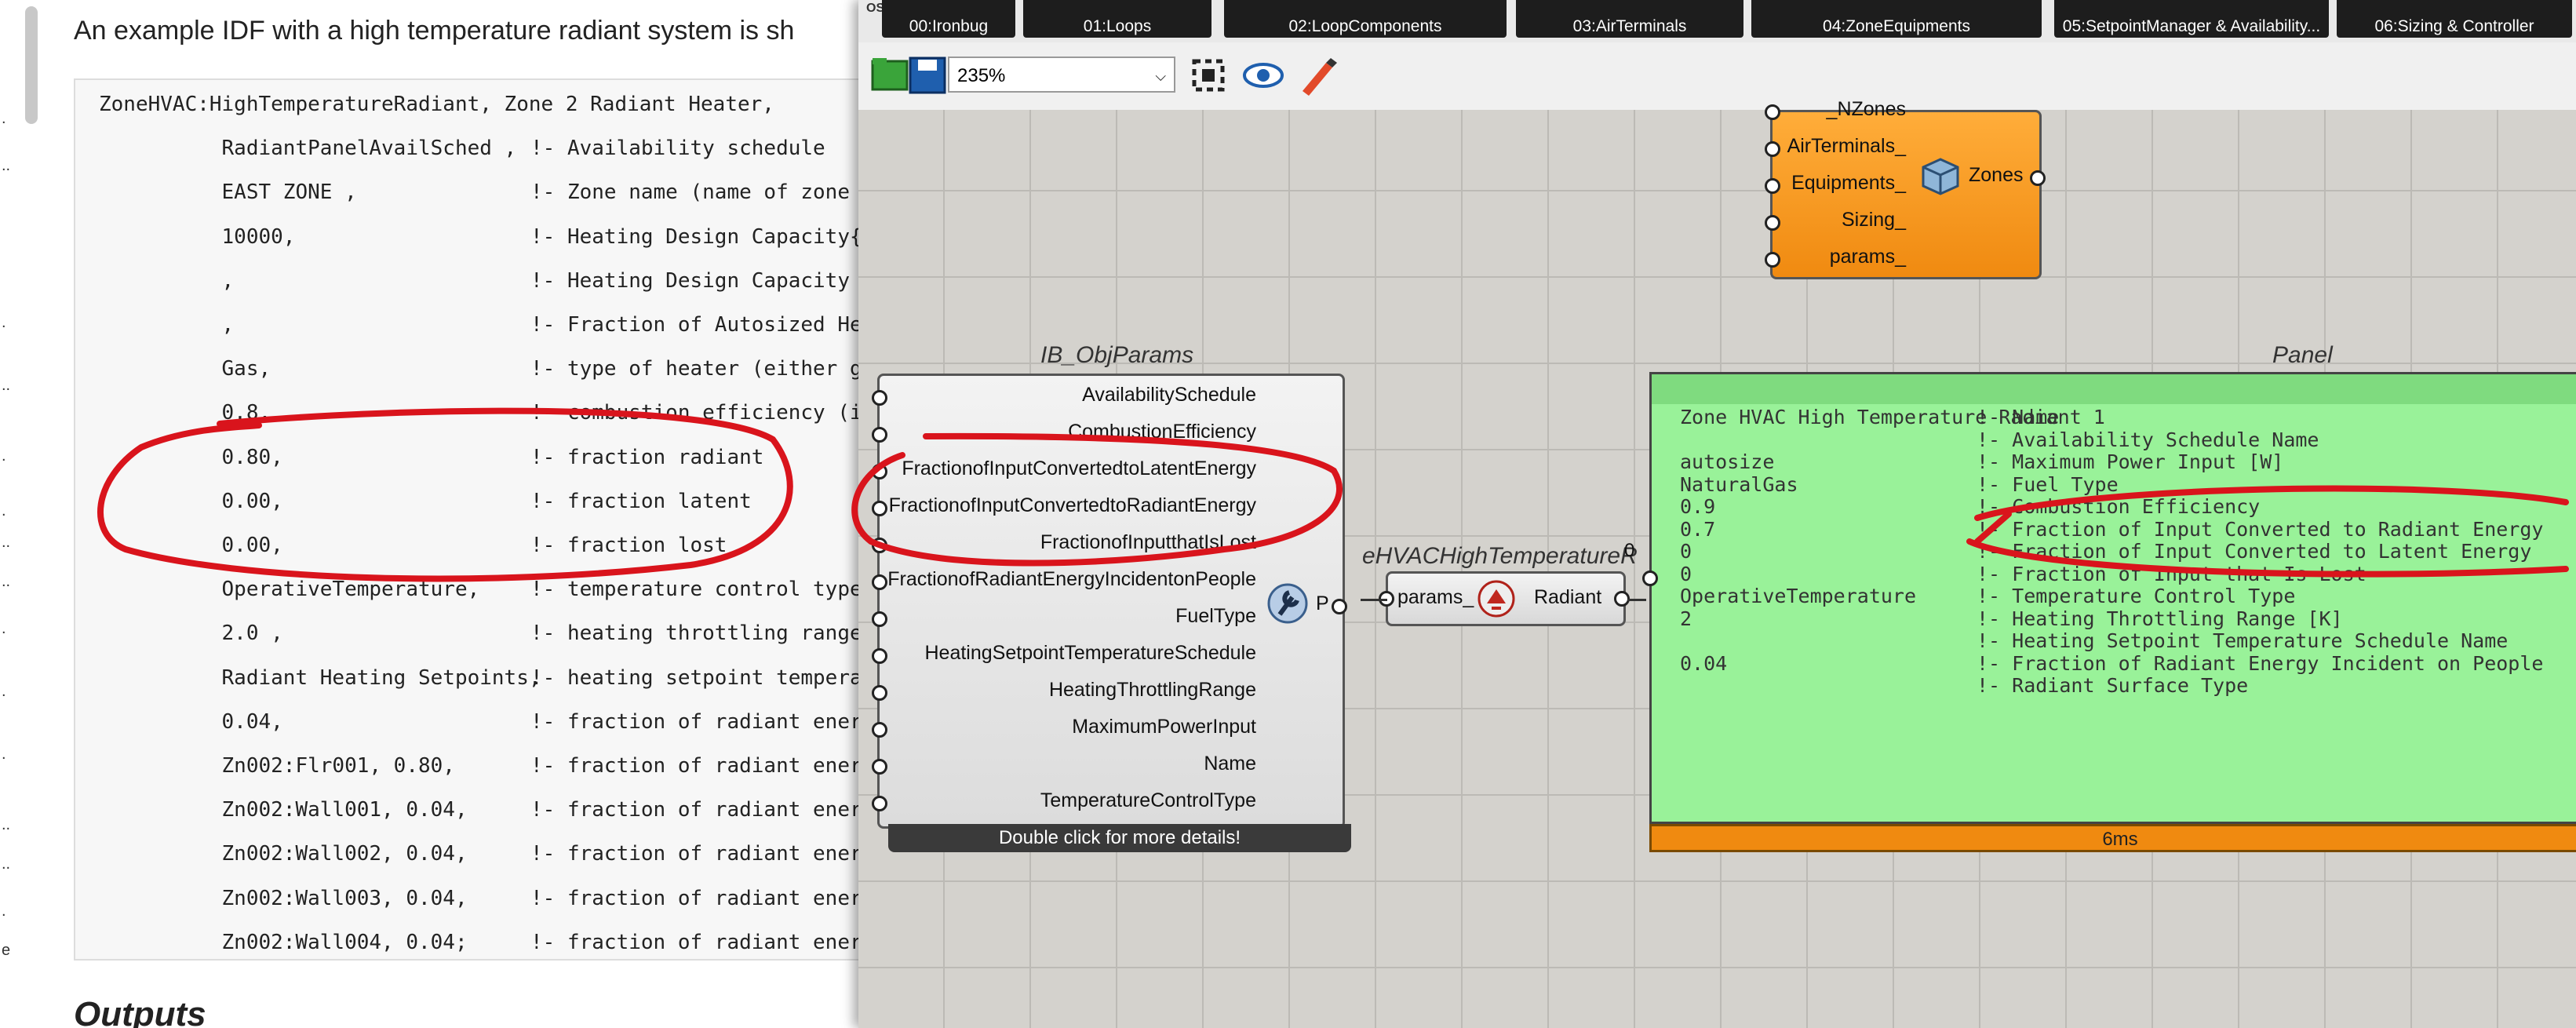  I want to click on annotation-arc-panel-bottom, so click(2267, 558).